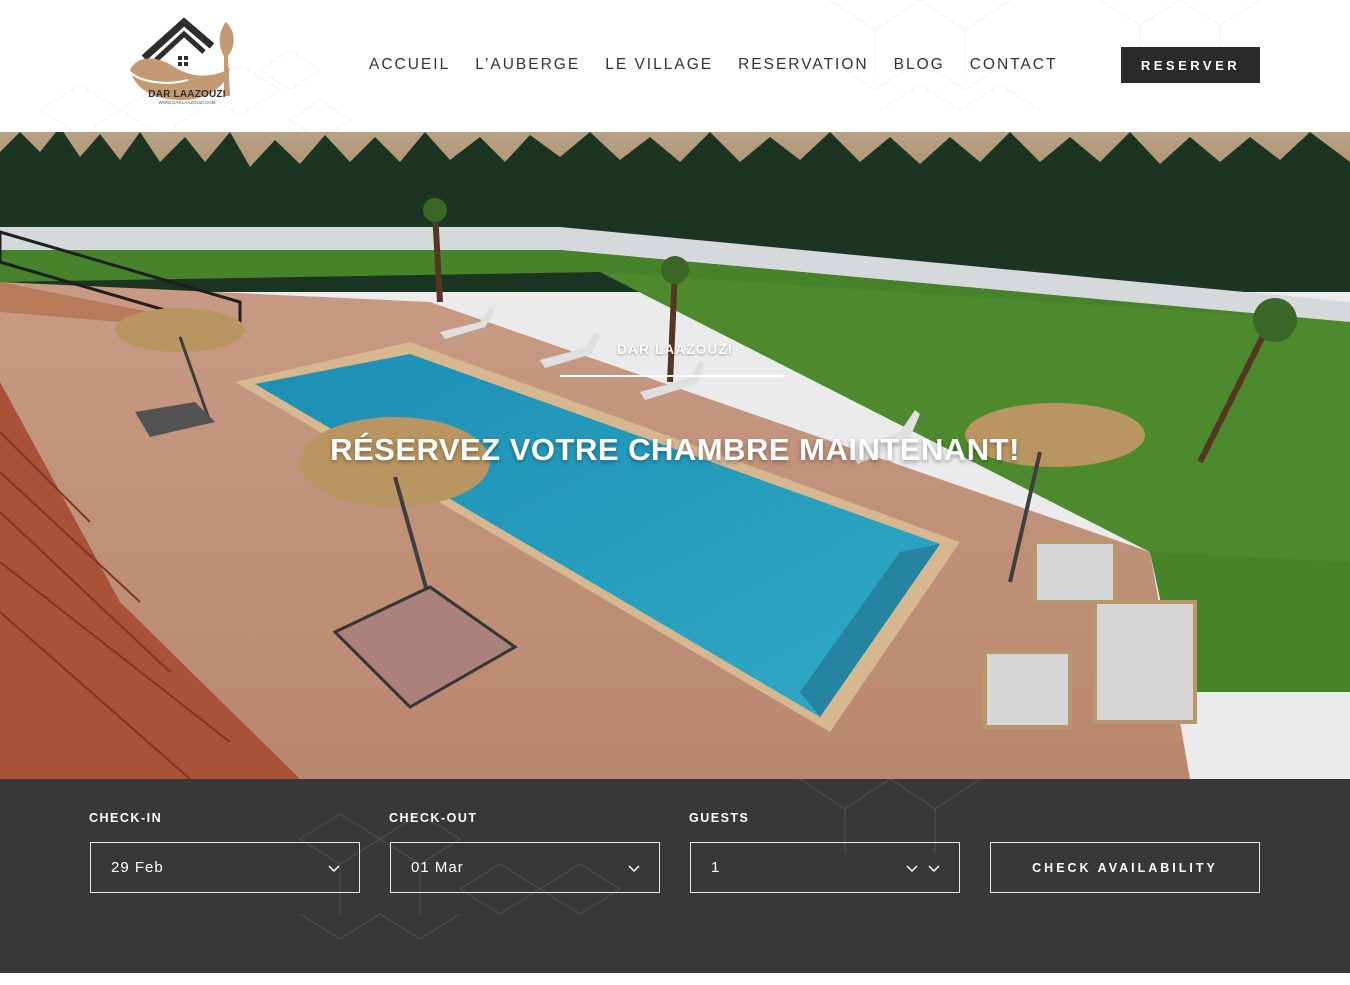  What do you see at coordinates (137, 867) in the screenshot?
I see `checkin-value: 29 Feb` at bounding box center [137, 867].